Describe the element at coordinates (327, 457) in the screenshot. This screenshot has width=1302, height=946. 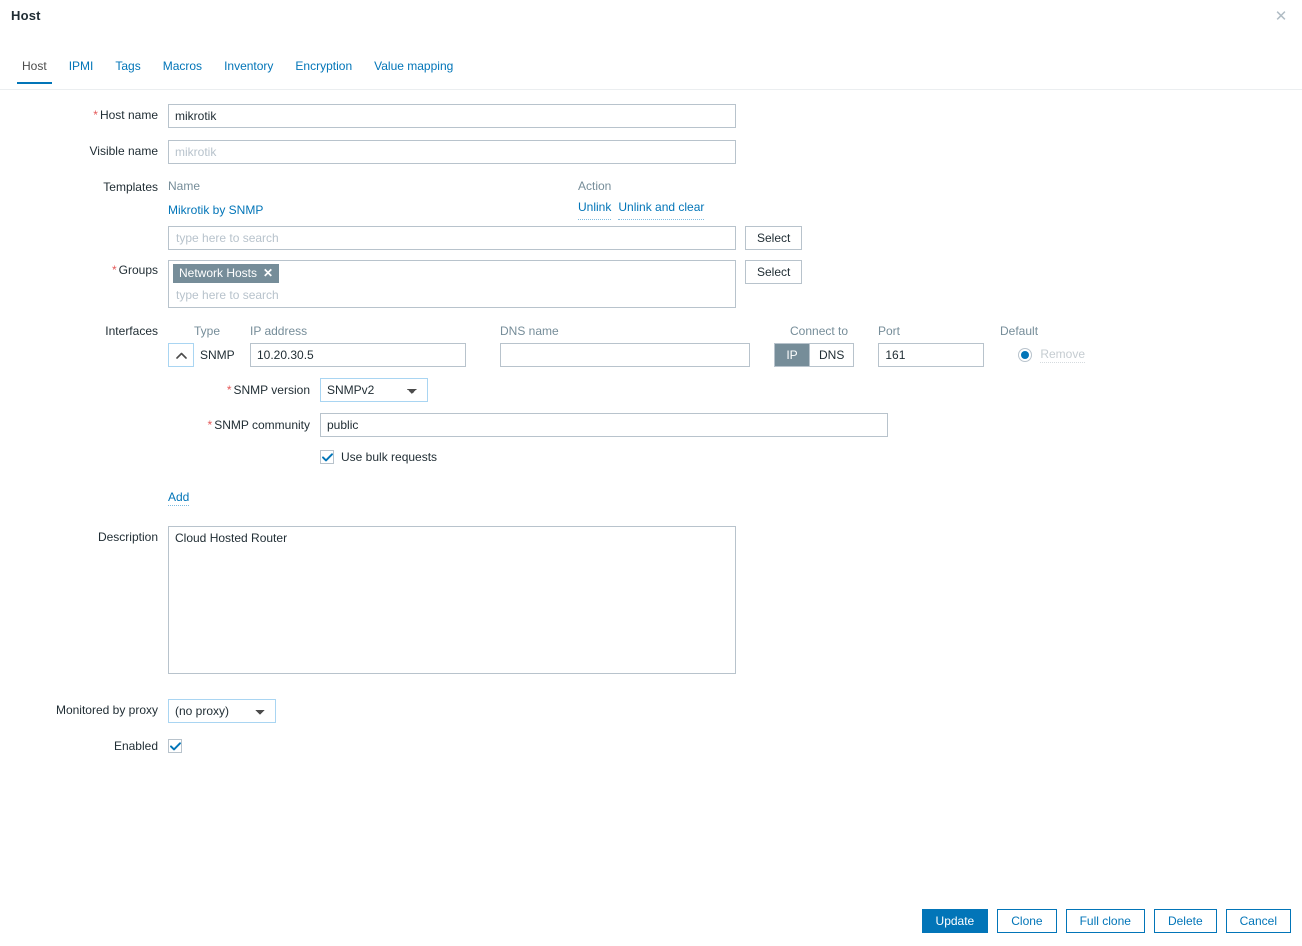
I see `use-bulk-requests-checkbox` at that location.